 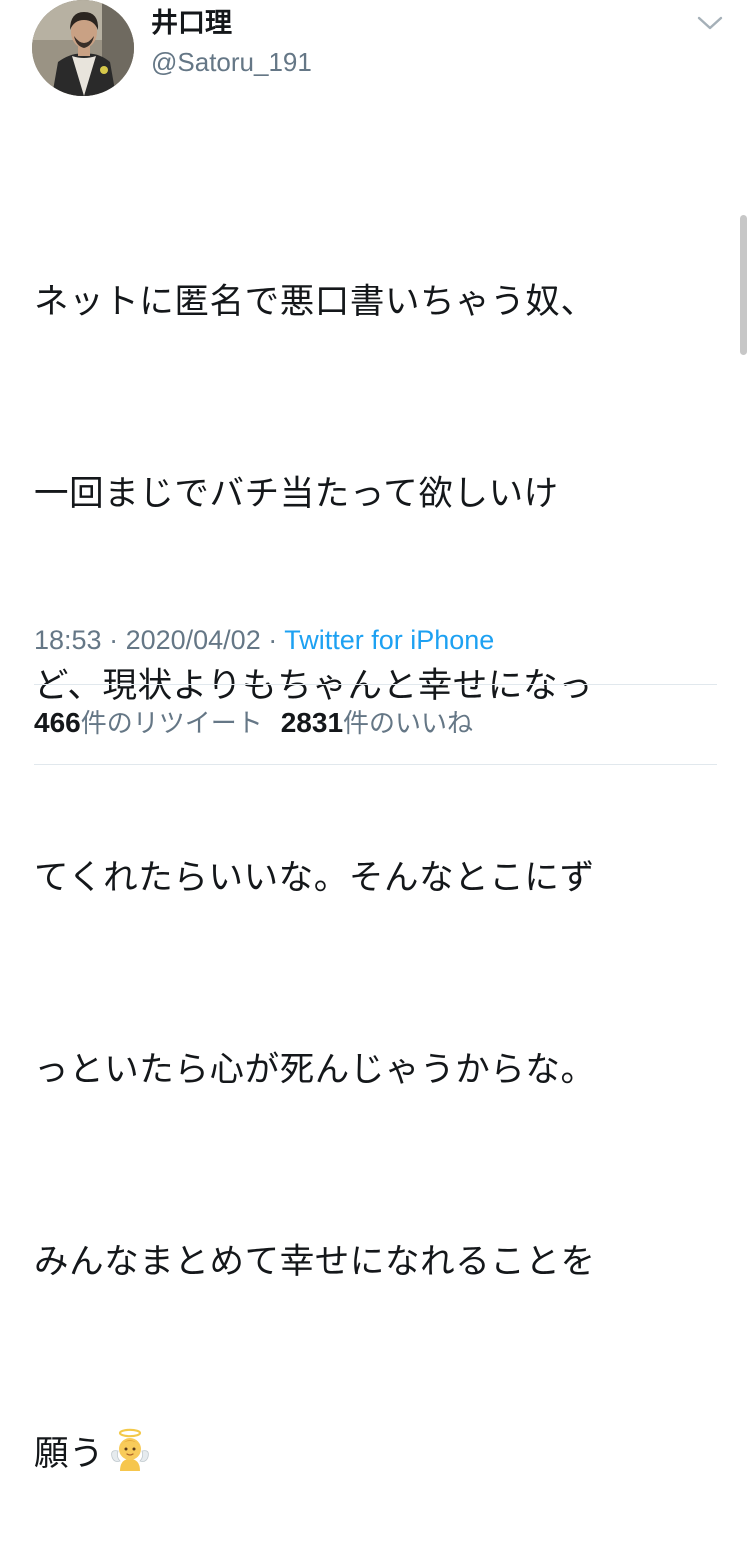 I want to click on tweet-date: 2020/04/02, so click(x=193, y=640).